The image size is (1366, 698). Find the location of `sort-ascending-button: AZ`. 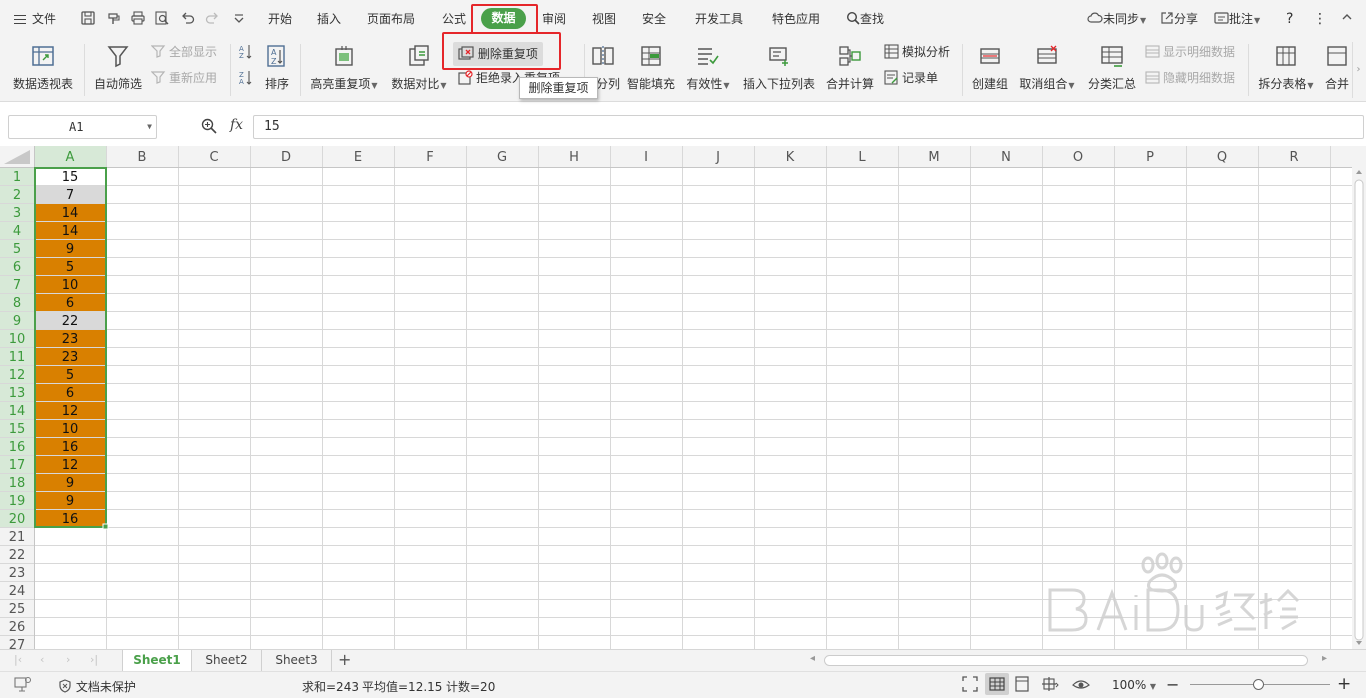

sort-ascending-button: AZ is located at coordinates (247, 52).